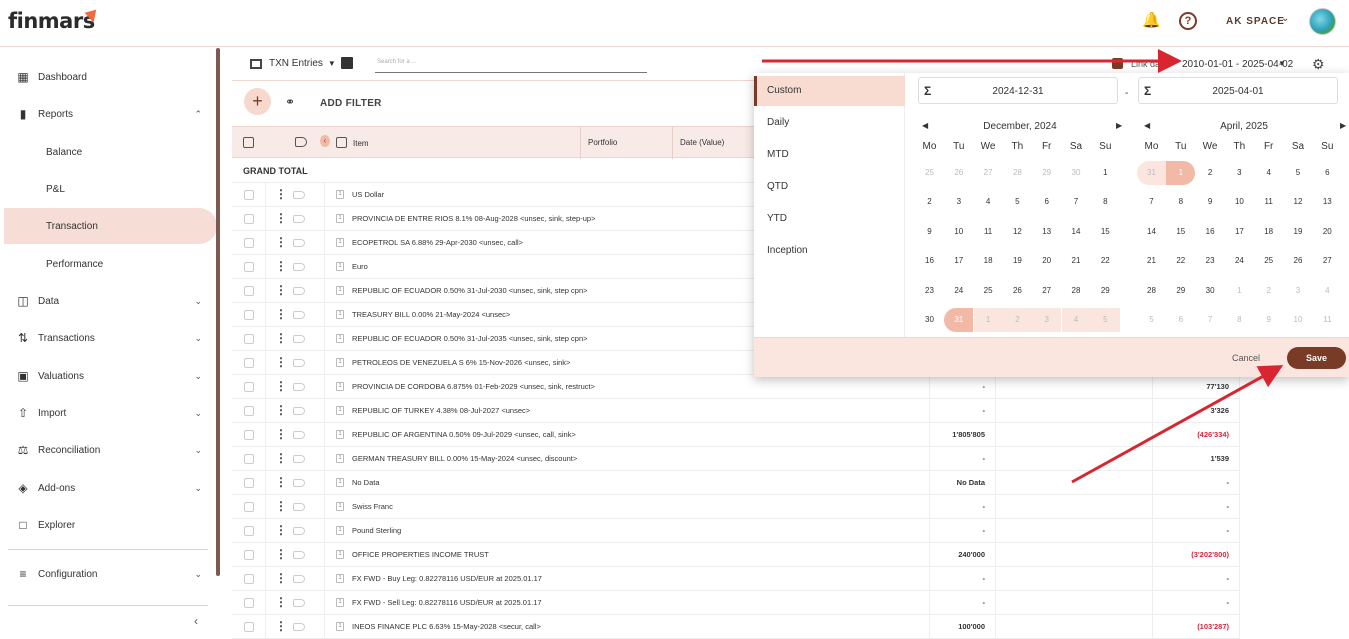 The width and height of the screenshot is (1349, 639). I want to click on calendar-day: 20, so click(1327, 232).